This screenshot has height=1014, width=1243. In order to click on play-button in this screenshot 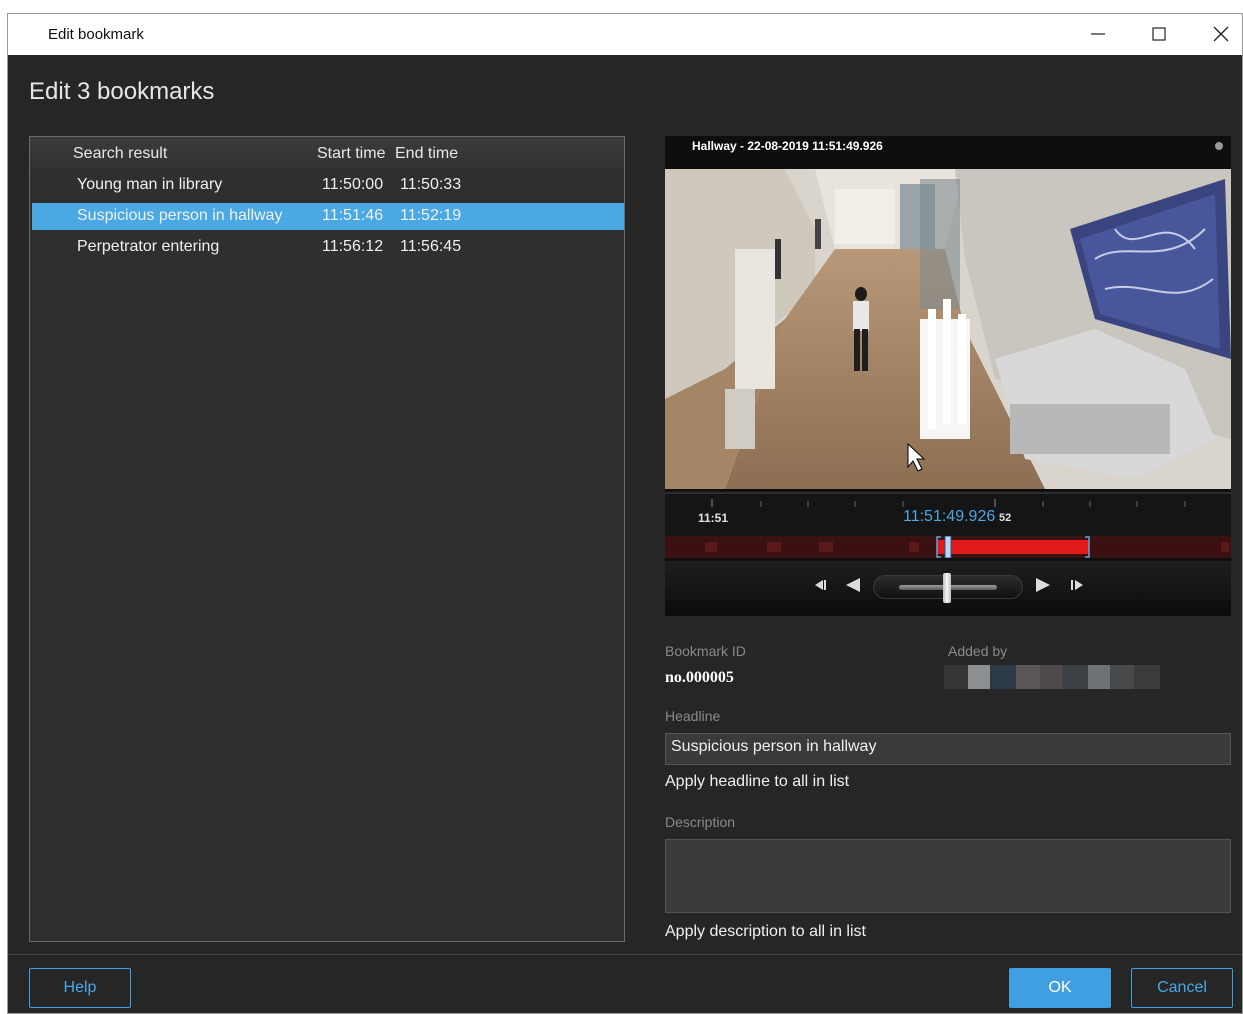, I will do `click(1043, 585)`.